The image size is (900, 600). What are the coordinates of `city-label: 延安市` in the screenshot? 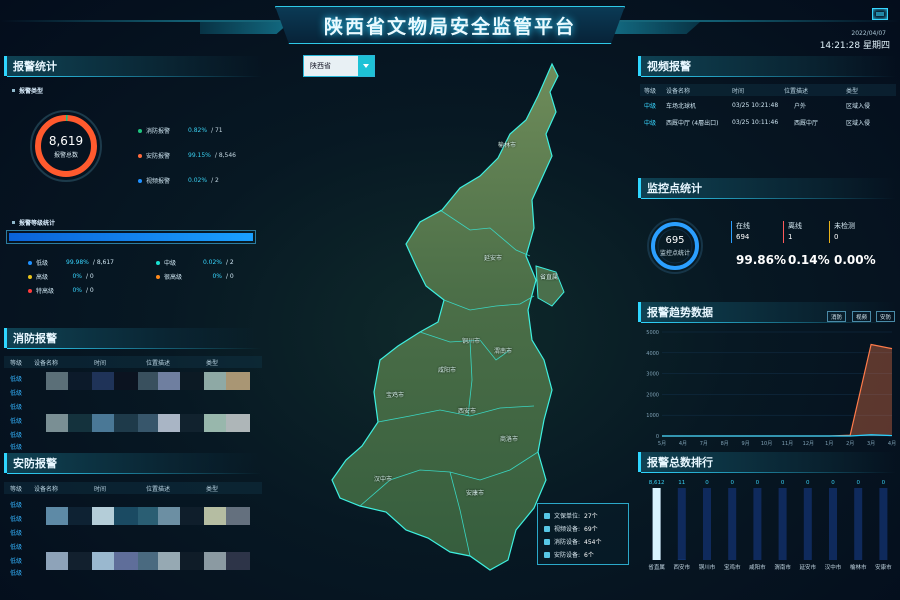 It's located at (493, 258).